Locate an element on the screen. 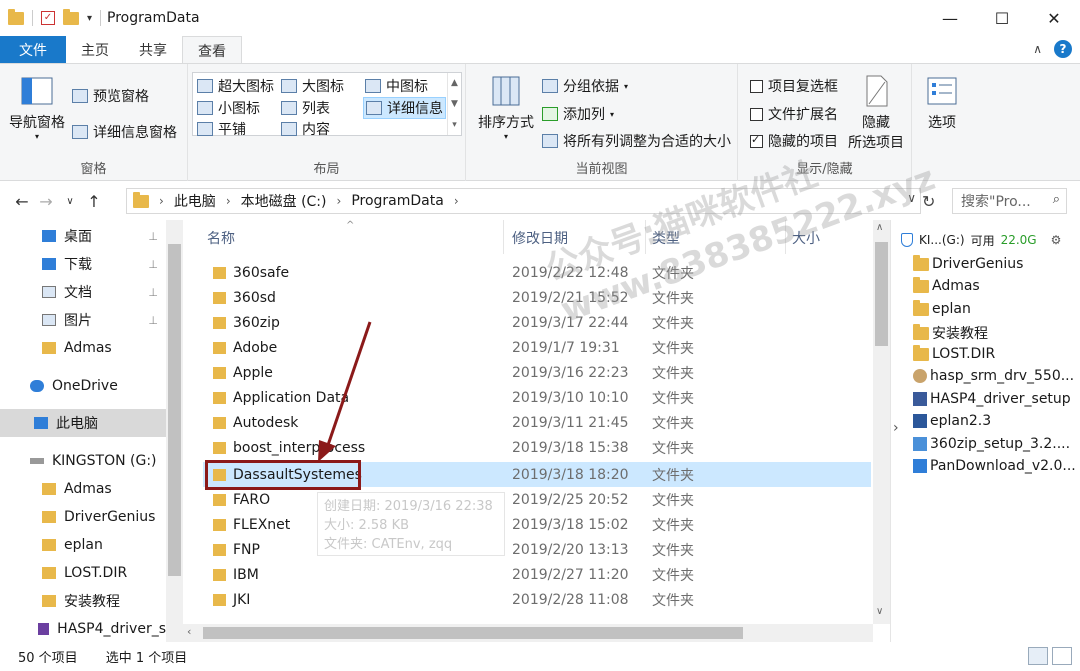  details-view-icon is located at coordinates (1038, 656).